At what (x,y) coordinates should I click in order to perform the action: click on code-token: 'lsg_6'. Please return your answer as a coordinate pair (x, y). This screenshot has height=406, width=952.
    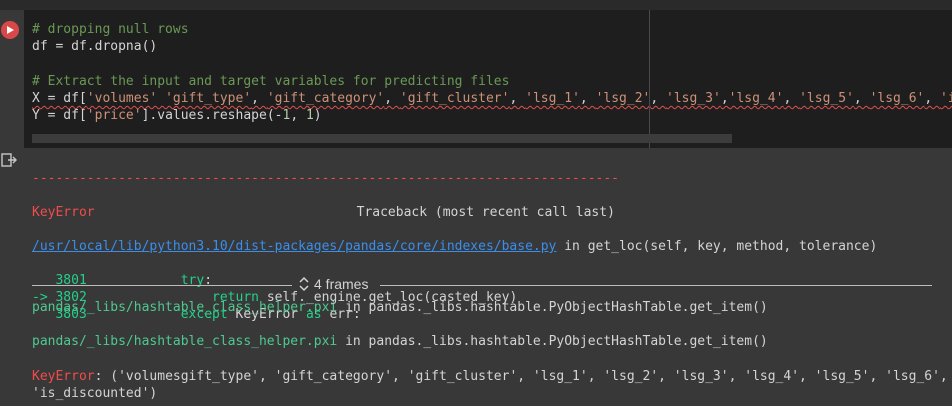
    Looking at the image, I should click on (897, 98).